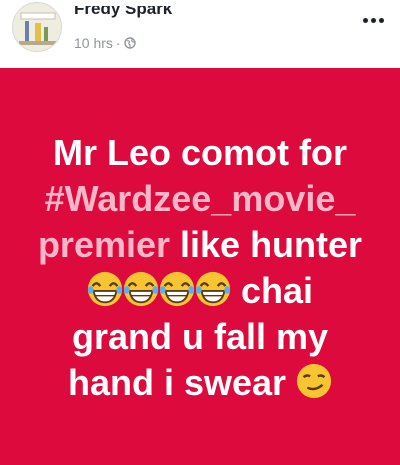  I want to click on post-text-fragment: like hunter, so click(266, 244).